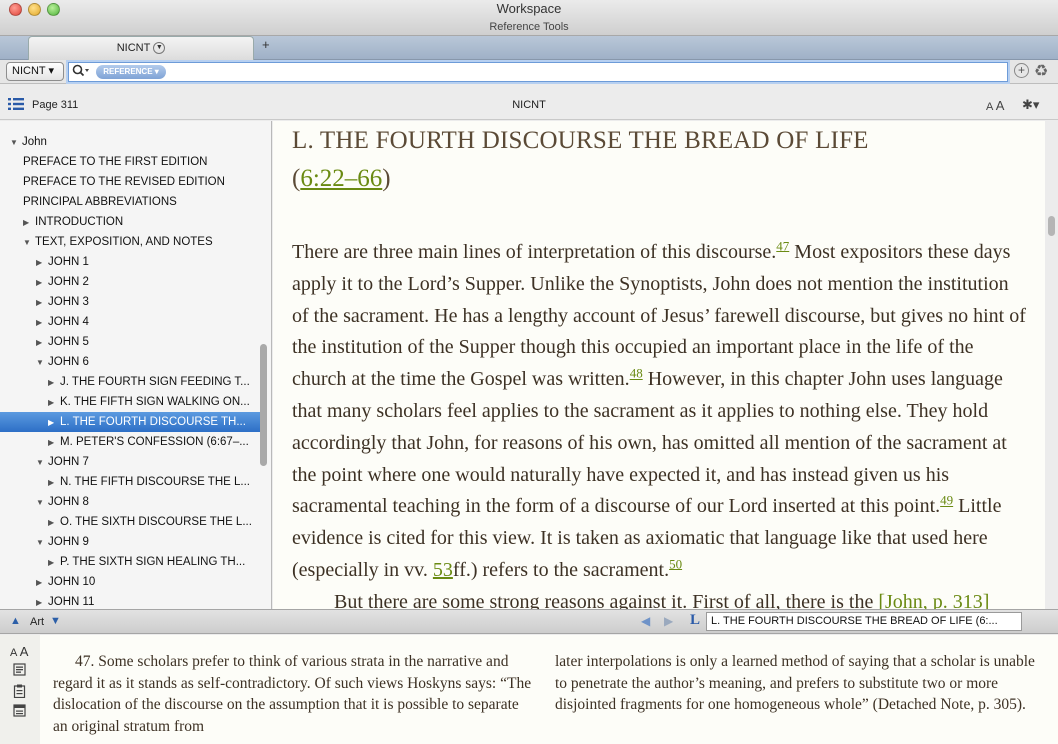  I want to click on verse-link: 53, so click(443, 570).